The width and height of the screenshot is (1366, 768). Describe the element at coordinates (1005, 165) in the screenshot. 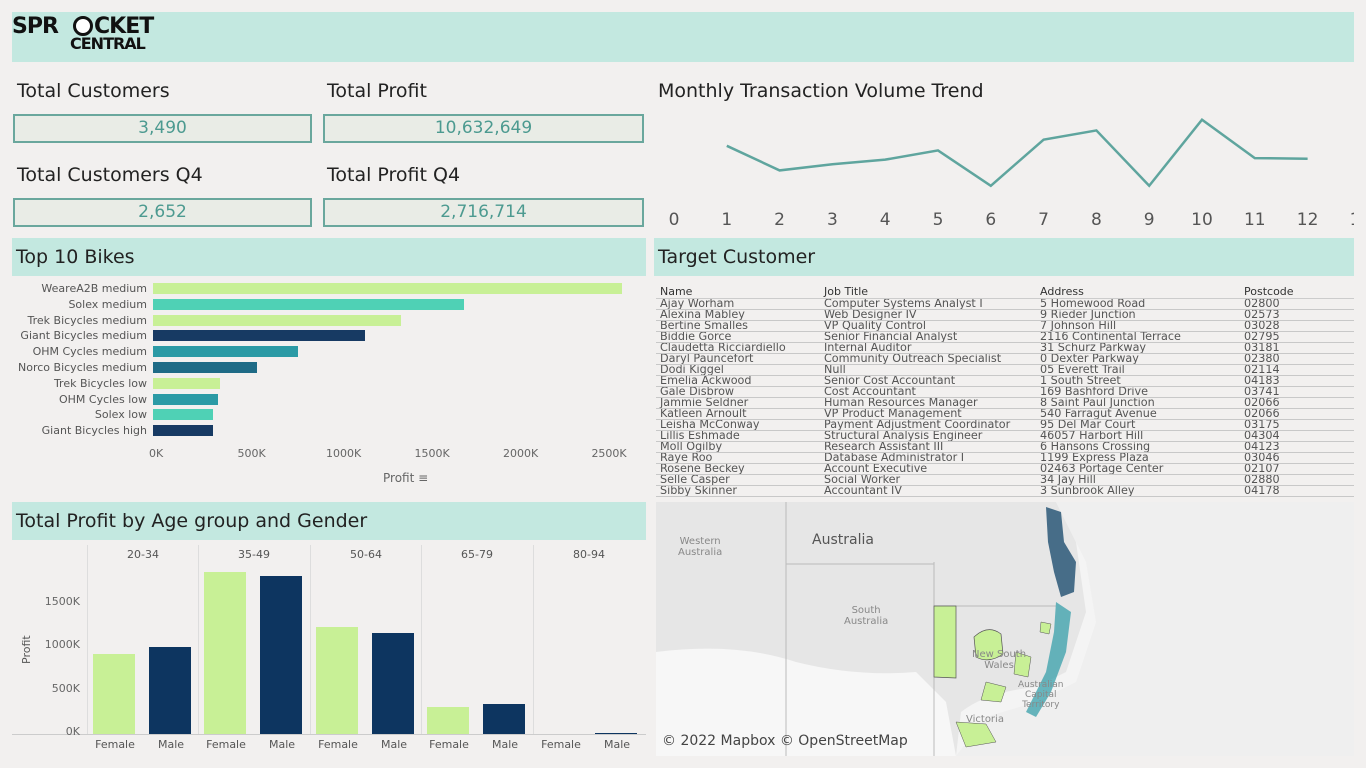

I see `trend-line-chart: 012345678910111213` at that location.